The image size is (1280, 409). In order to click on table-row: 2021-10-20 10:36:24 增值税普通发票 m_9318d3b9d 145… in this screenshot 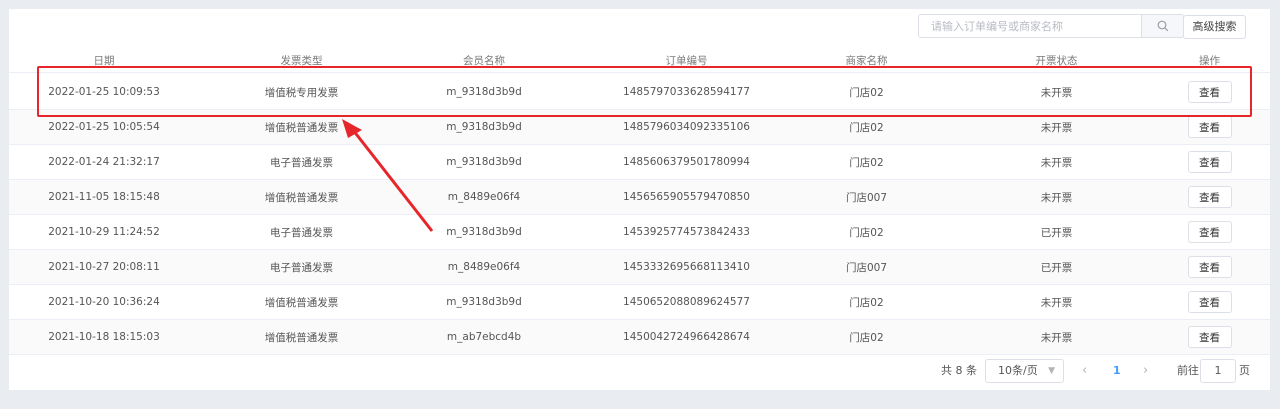, I will do `click(639, 302)`.